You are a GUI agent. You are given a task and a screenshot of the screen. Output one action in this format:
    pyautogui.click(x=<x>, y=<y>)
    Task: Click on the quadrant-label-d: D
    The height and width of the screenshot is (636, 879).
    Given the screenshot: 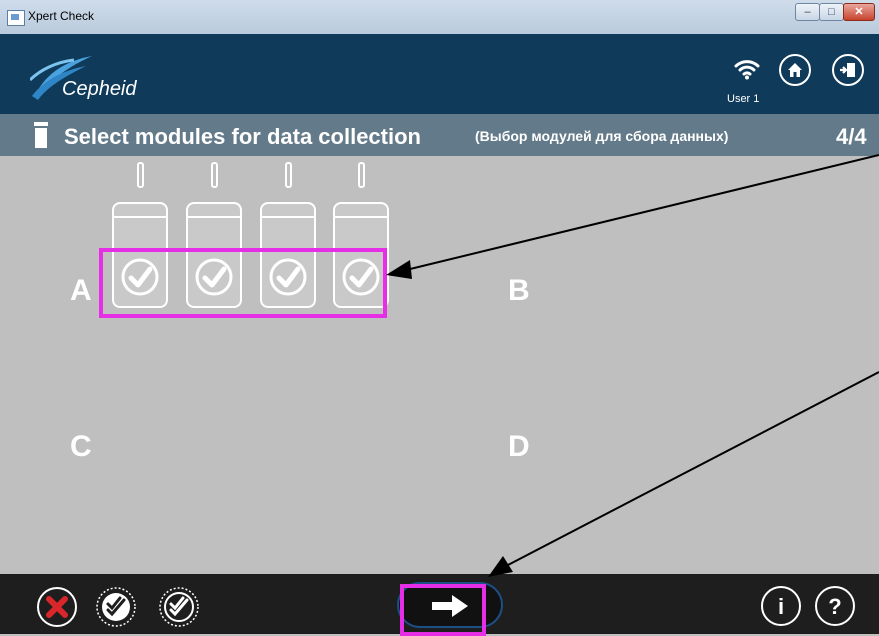 What is the action you would take?
    pyautogui.click(x=519, y=446)
    